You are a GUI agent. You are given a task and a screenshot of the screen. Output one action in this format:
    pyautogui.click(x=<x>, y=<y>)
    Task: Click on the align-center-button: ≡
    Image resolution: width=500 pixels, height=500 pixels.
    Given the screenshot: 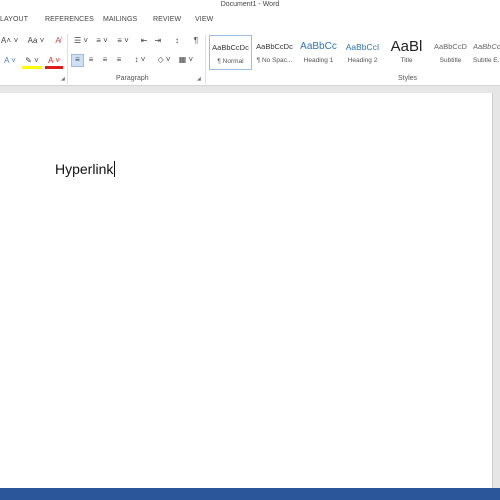 What is the action you would take?
    pyautogui.click(x=91, y=60)
    